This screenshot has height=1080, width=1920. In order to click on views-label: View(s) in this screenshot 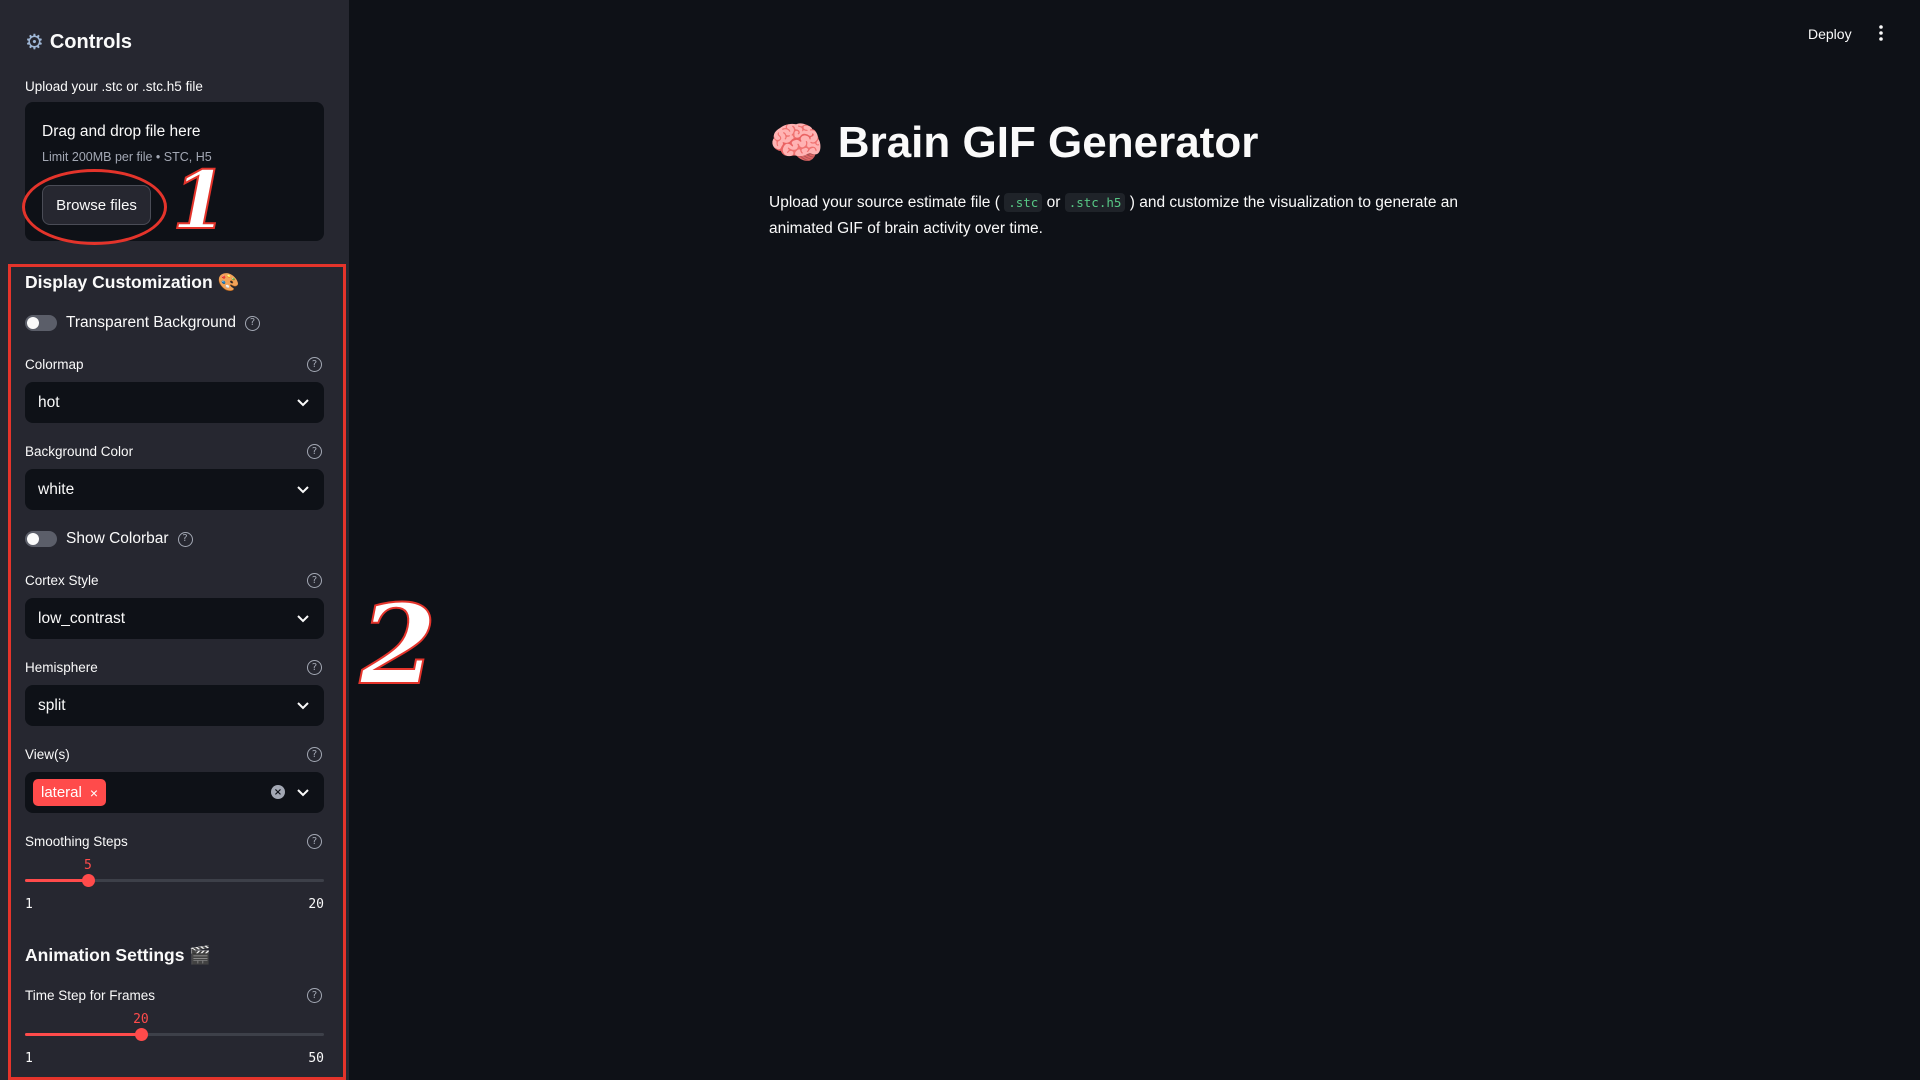, I will do `click(47, 754)`.